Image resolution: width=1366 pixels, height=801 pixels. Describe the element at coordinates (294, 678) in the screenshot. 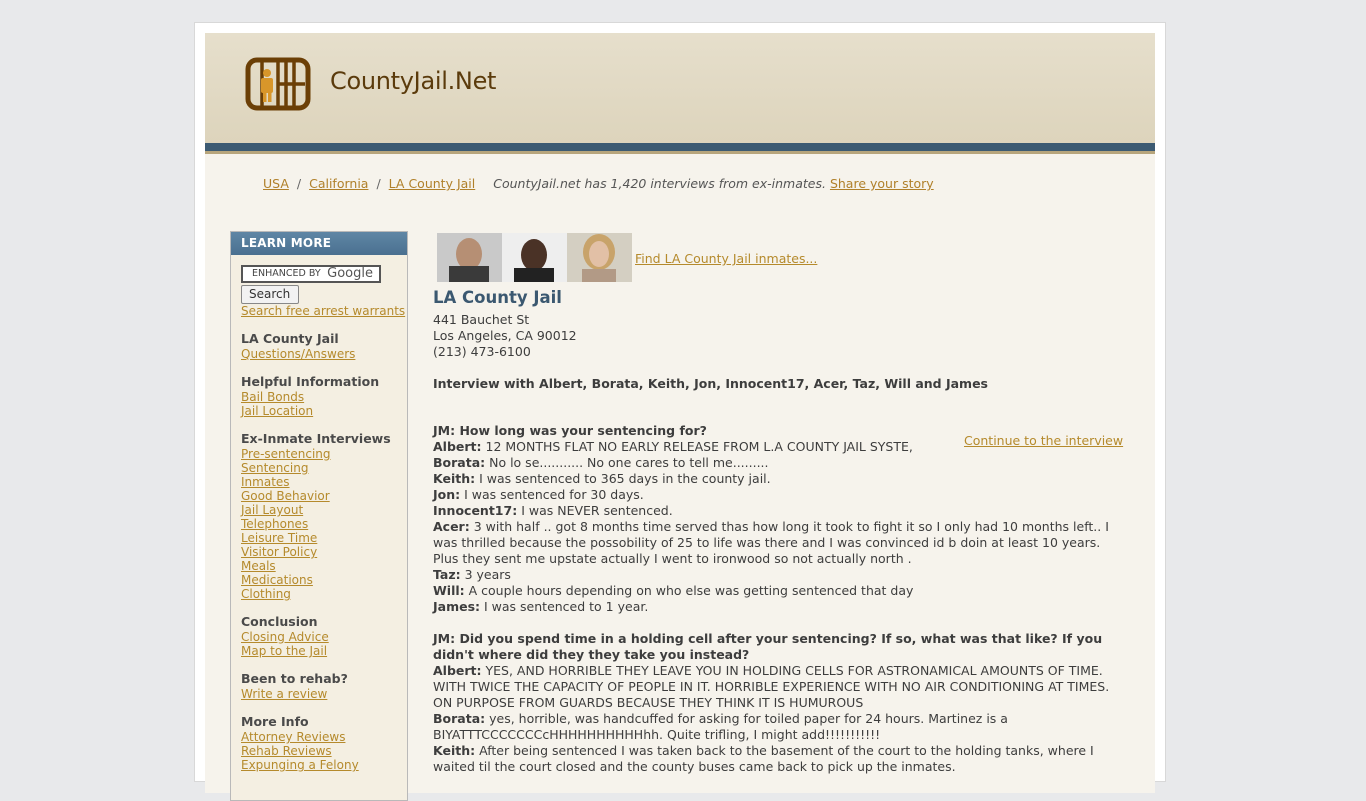

I see `sidebar-group-title: Been to rehab?` at that location.